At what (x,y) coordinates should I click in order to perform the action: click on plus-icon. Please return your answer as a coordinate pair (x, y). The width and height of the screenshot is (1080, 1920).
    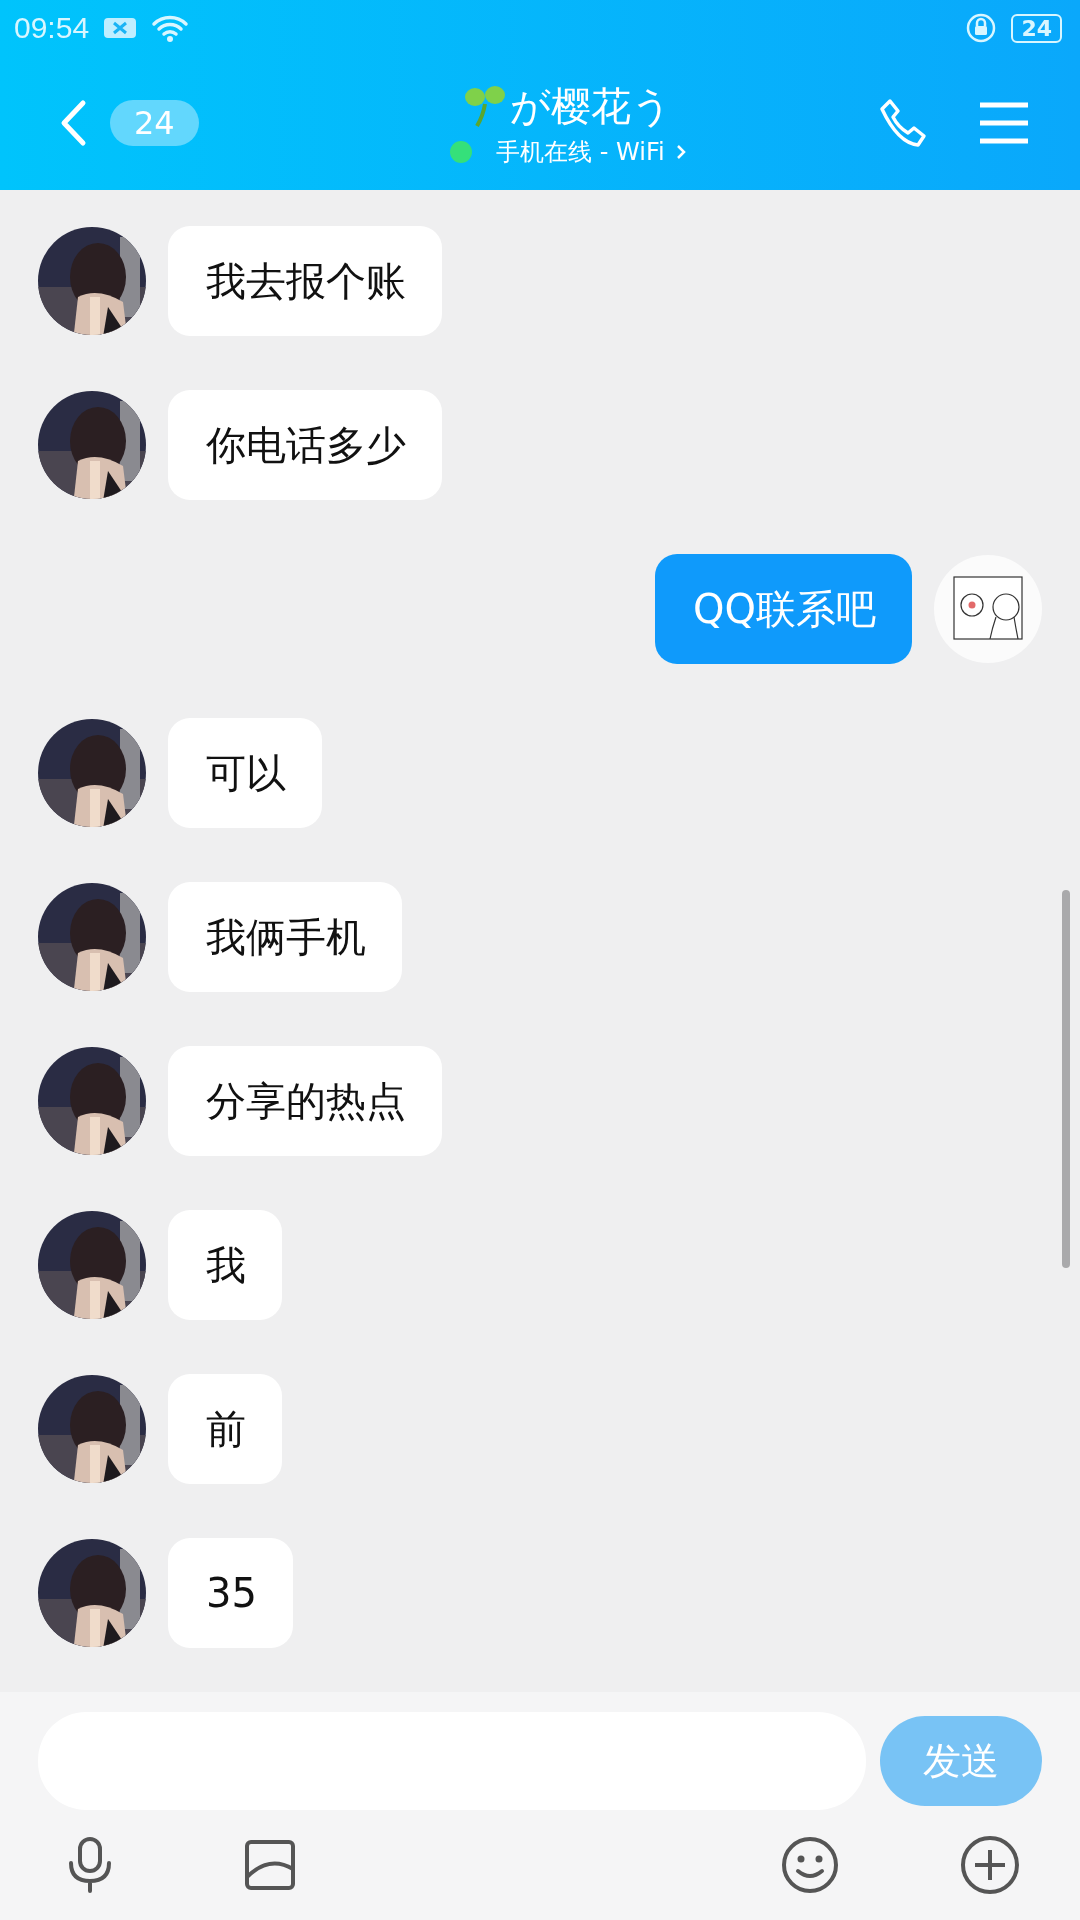
    Looking at the image, I should click on (990, 1865).